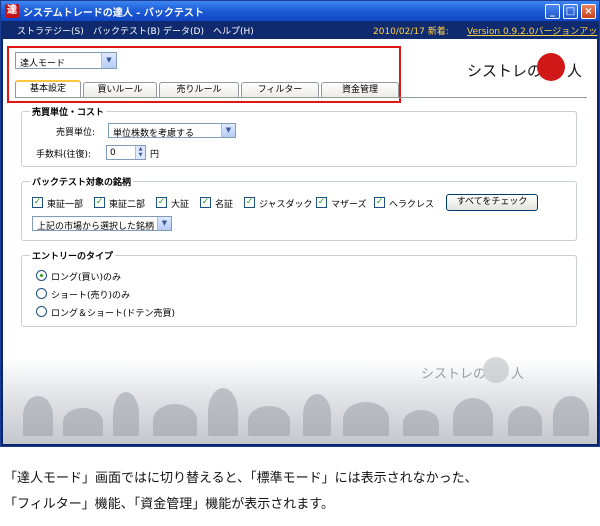  Describe the element at coordinates (99, 202) in the screenshot. I see `checkbox-tse2: ✓` at that location.